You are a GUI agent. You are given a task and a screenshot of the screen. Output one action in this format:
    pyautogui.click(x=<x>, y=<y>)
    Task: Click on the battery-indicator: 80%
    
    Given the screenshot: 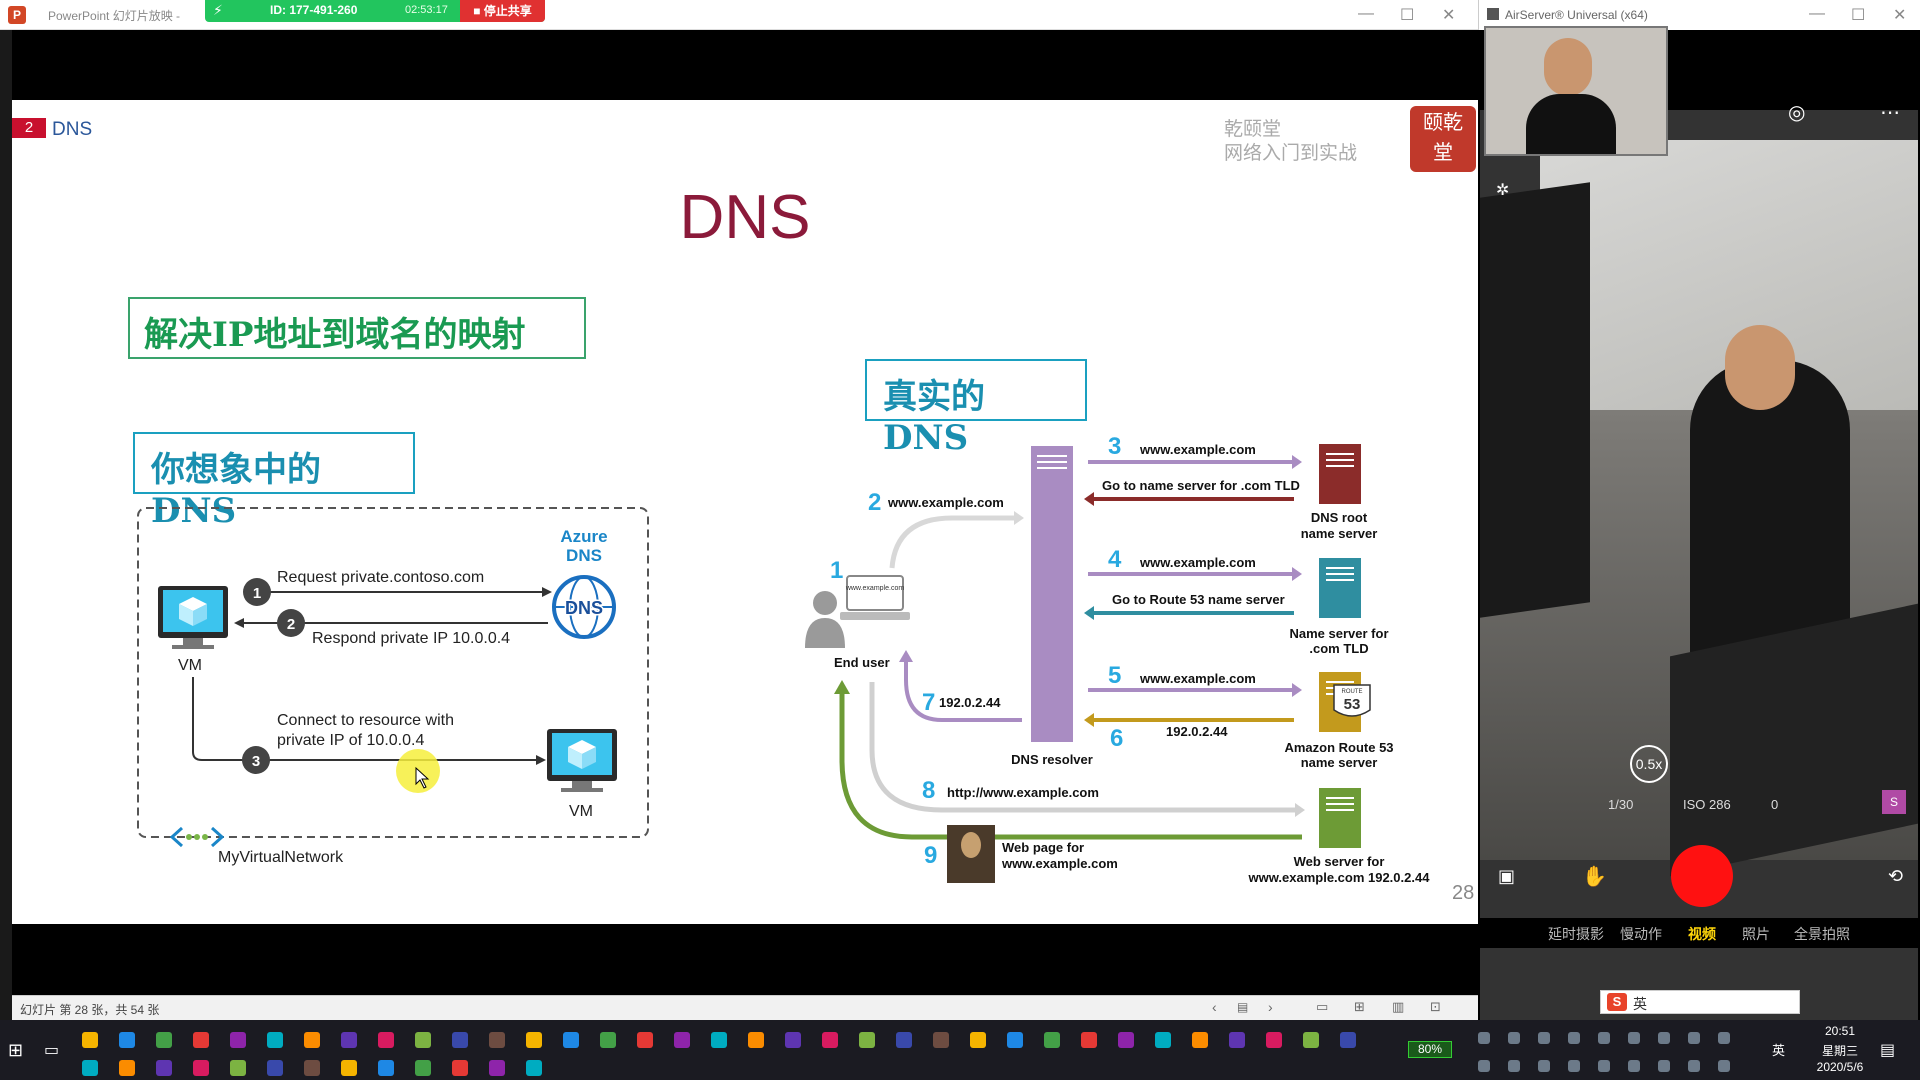 What is the action you would take?
    pyautogui.click(x=1430, y=1049)
    